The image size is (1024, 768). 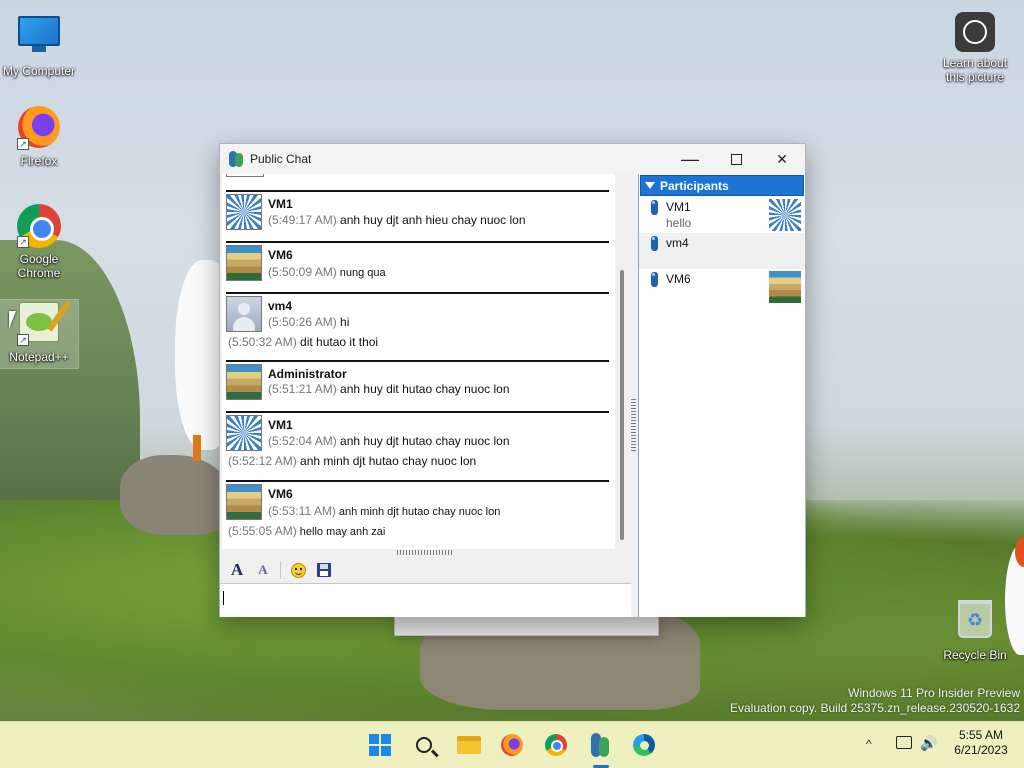 What do you see at coordinates (39, 71) in the screenshot?
I see `desktop-icon-label: My Computer` at bounding box center [39, 71].